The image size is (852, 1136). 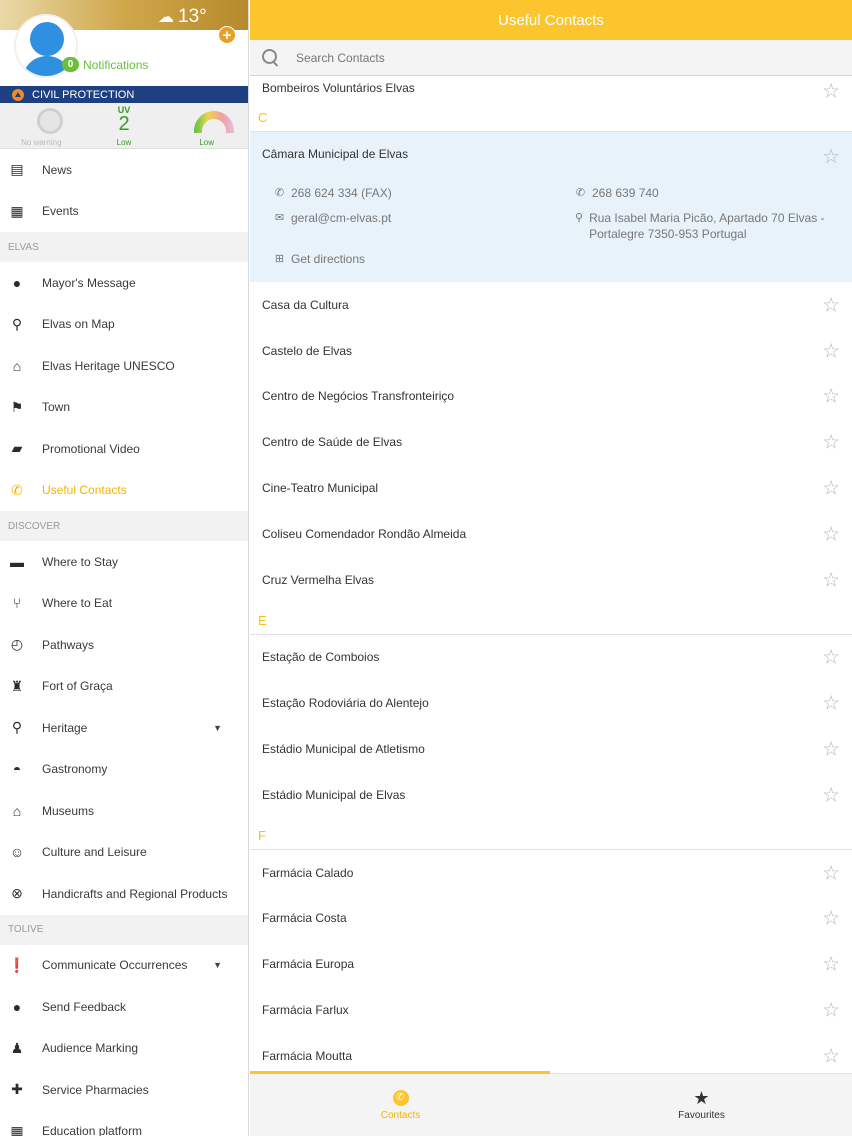 I want to click on list-item: Casa da Cultura ☆, so click(x=551, y=305).